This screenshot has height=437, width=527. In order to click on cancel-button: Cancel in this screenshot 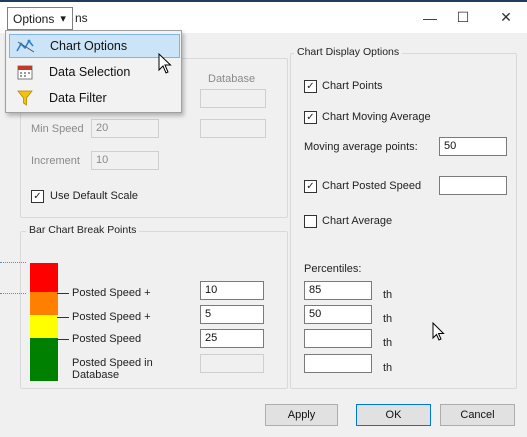, I will do `click(477, 415)`.